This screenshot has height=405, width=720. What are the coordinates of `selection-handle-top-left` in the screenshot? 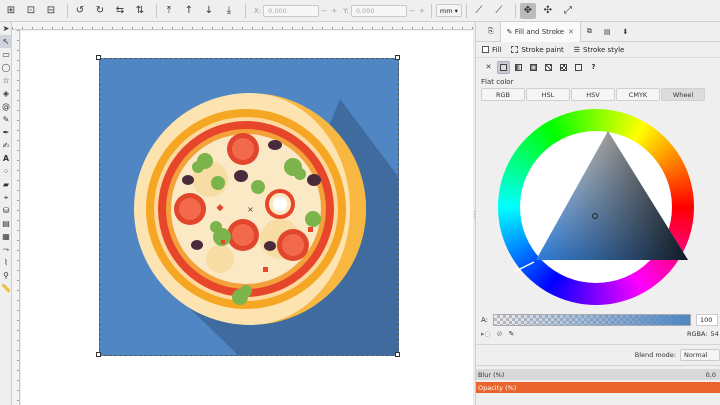 It's located at (98, 57).